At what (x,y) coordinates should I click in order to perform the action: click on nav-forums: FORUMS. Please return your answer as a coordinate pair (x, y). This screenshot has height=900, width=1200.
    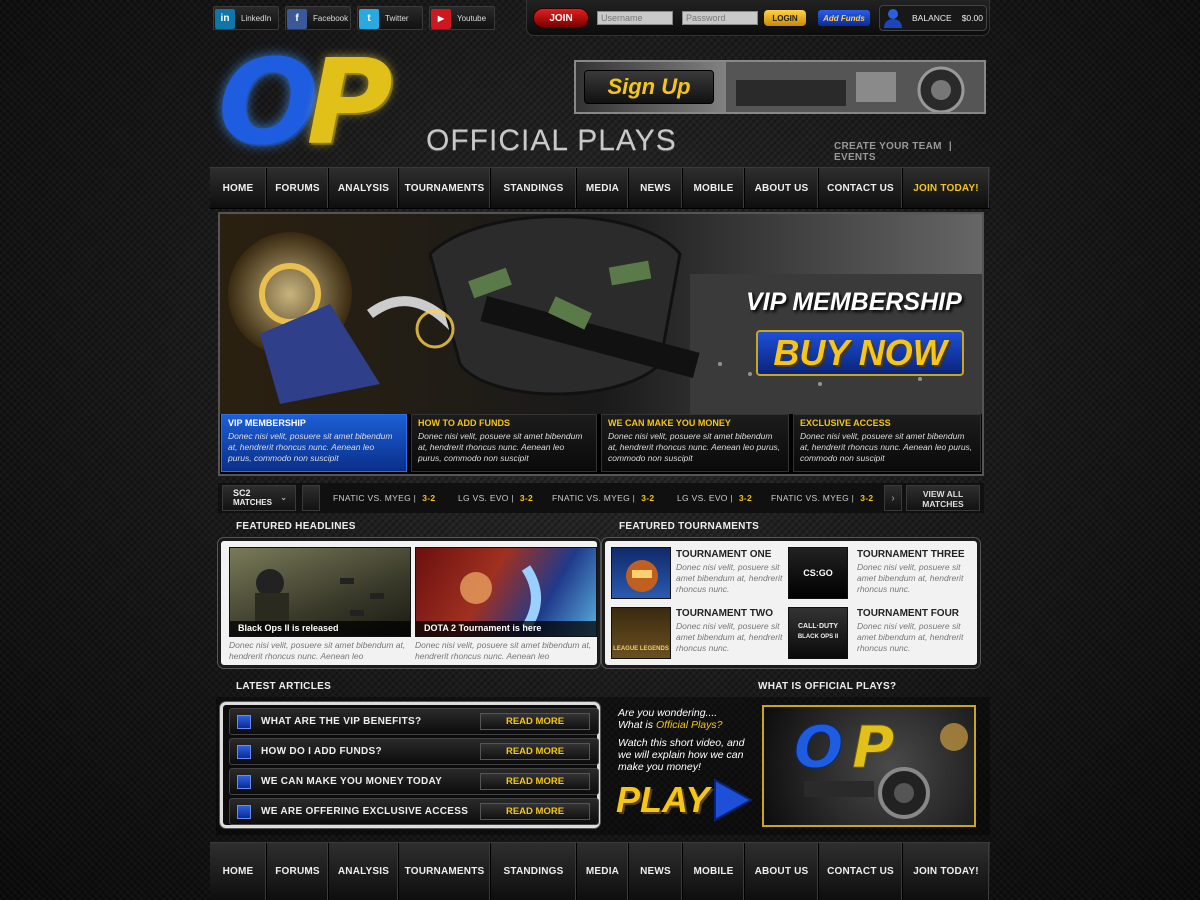
    Looking at the image, I should click on (298, 188).